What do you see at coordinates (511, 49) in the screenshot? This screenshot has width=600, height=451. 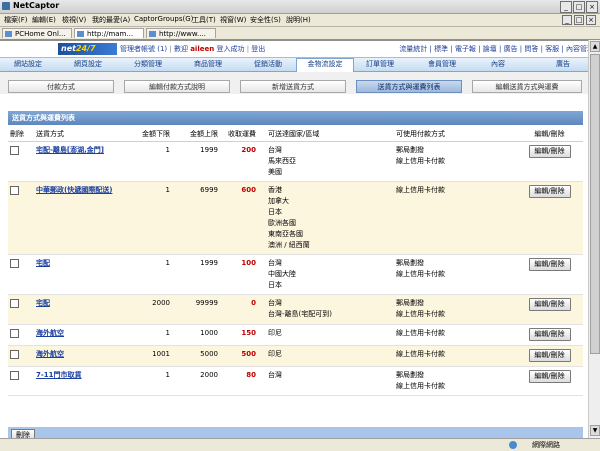 I see `link-ads: 廣告` at bounding box center [511, 49].